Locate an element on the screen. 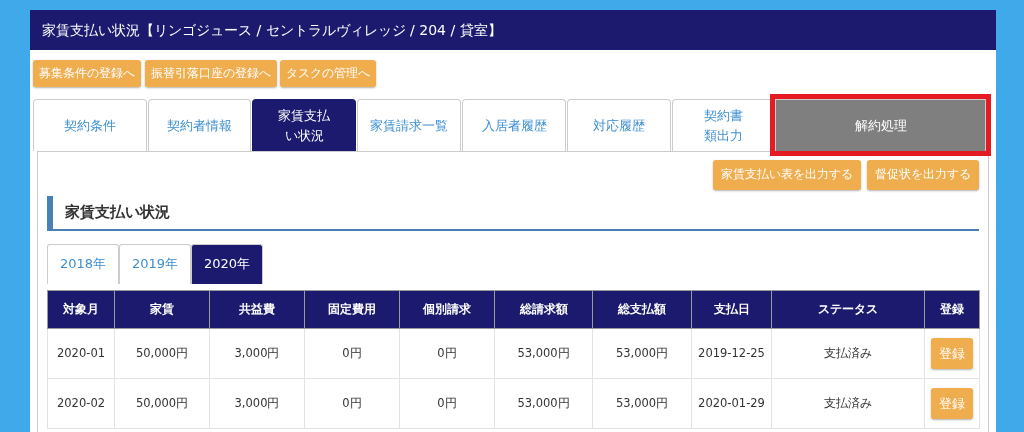 Image resolution: width=1024 pixels, height=432 pixels. tab: 対応履歴 is located at coordinates (619, 125).